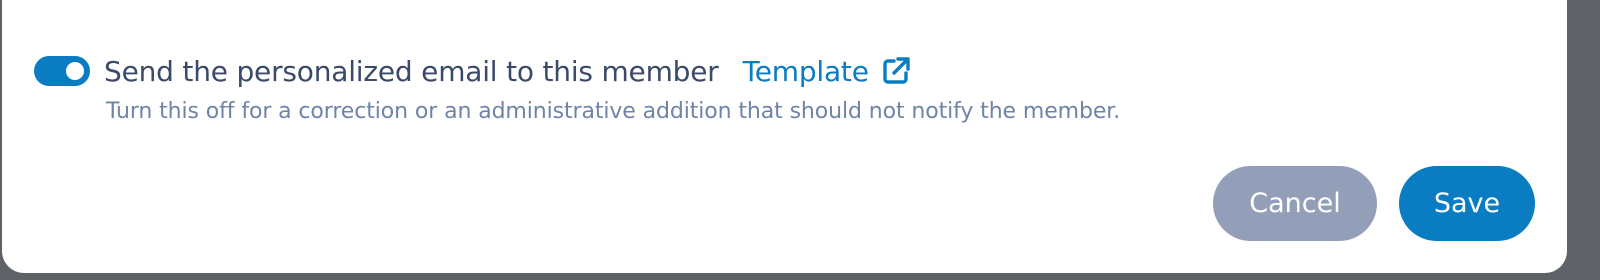 This screenshot has height=280, width=1600. I want to click on send-email-toggle, so click(62, 71).